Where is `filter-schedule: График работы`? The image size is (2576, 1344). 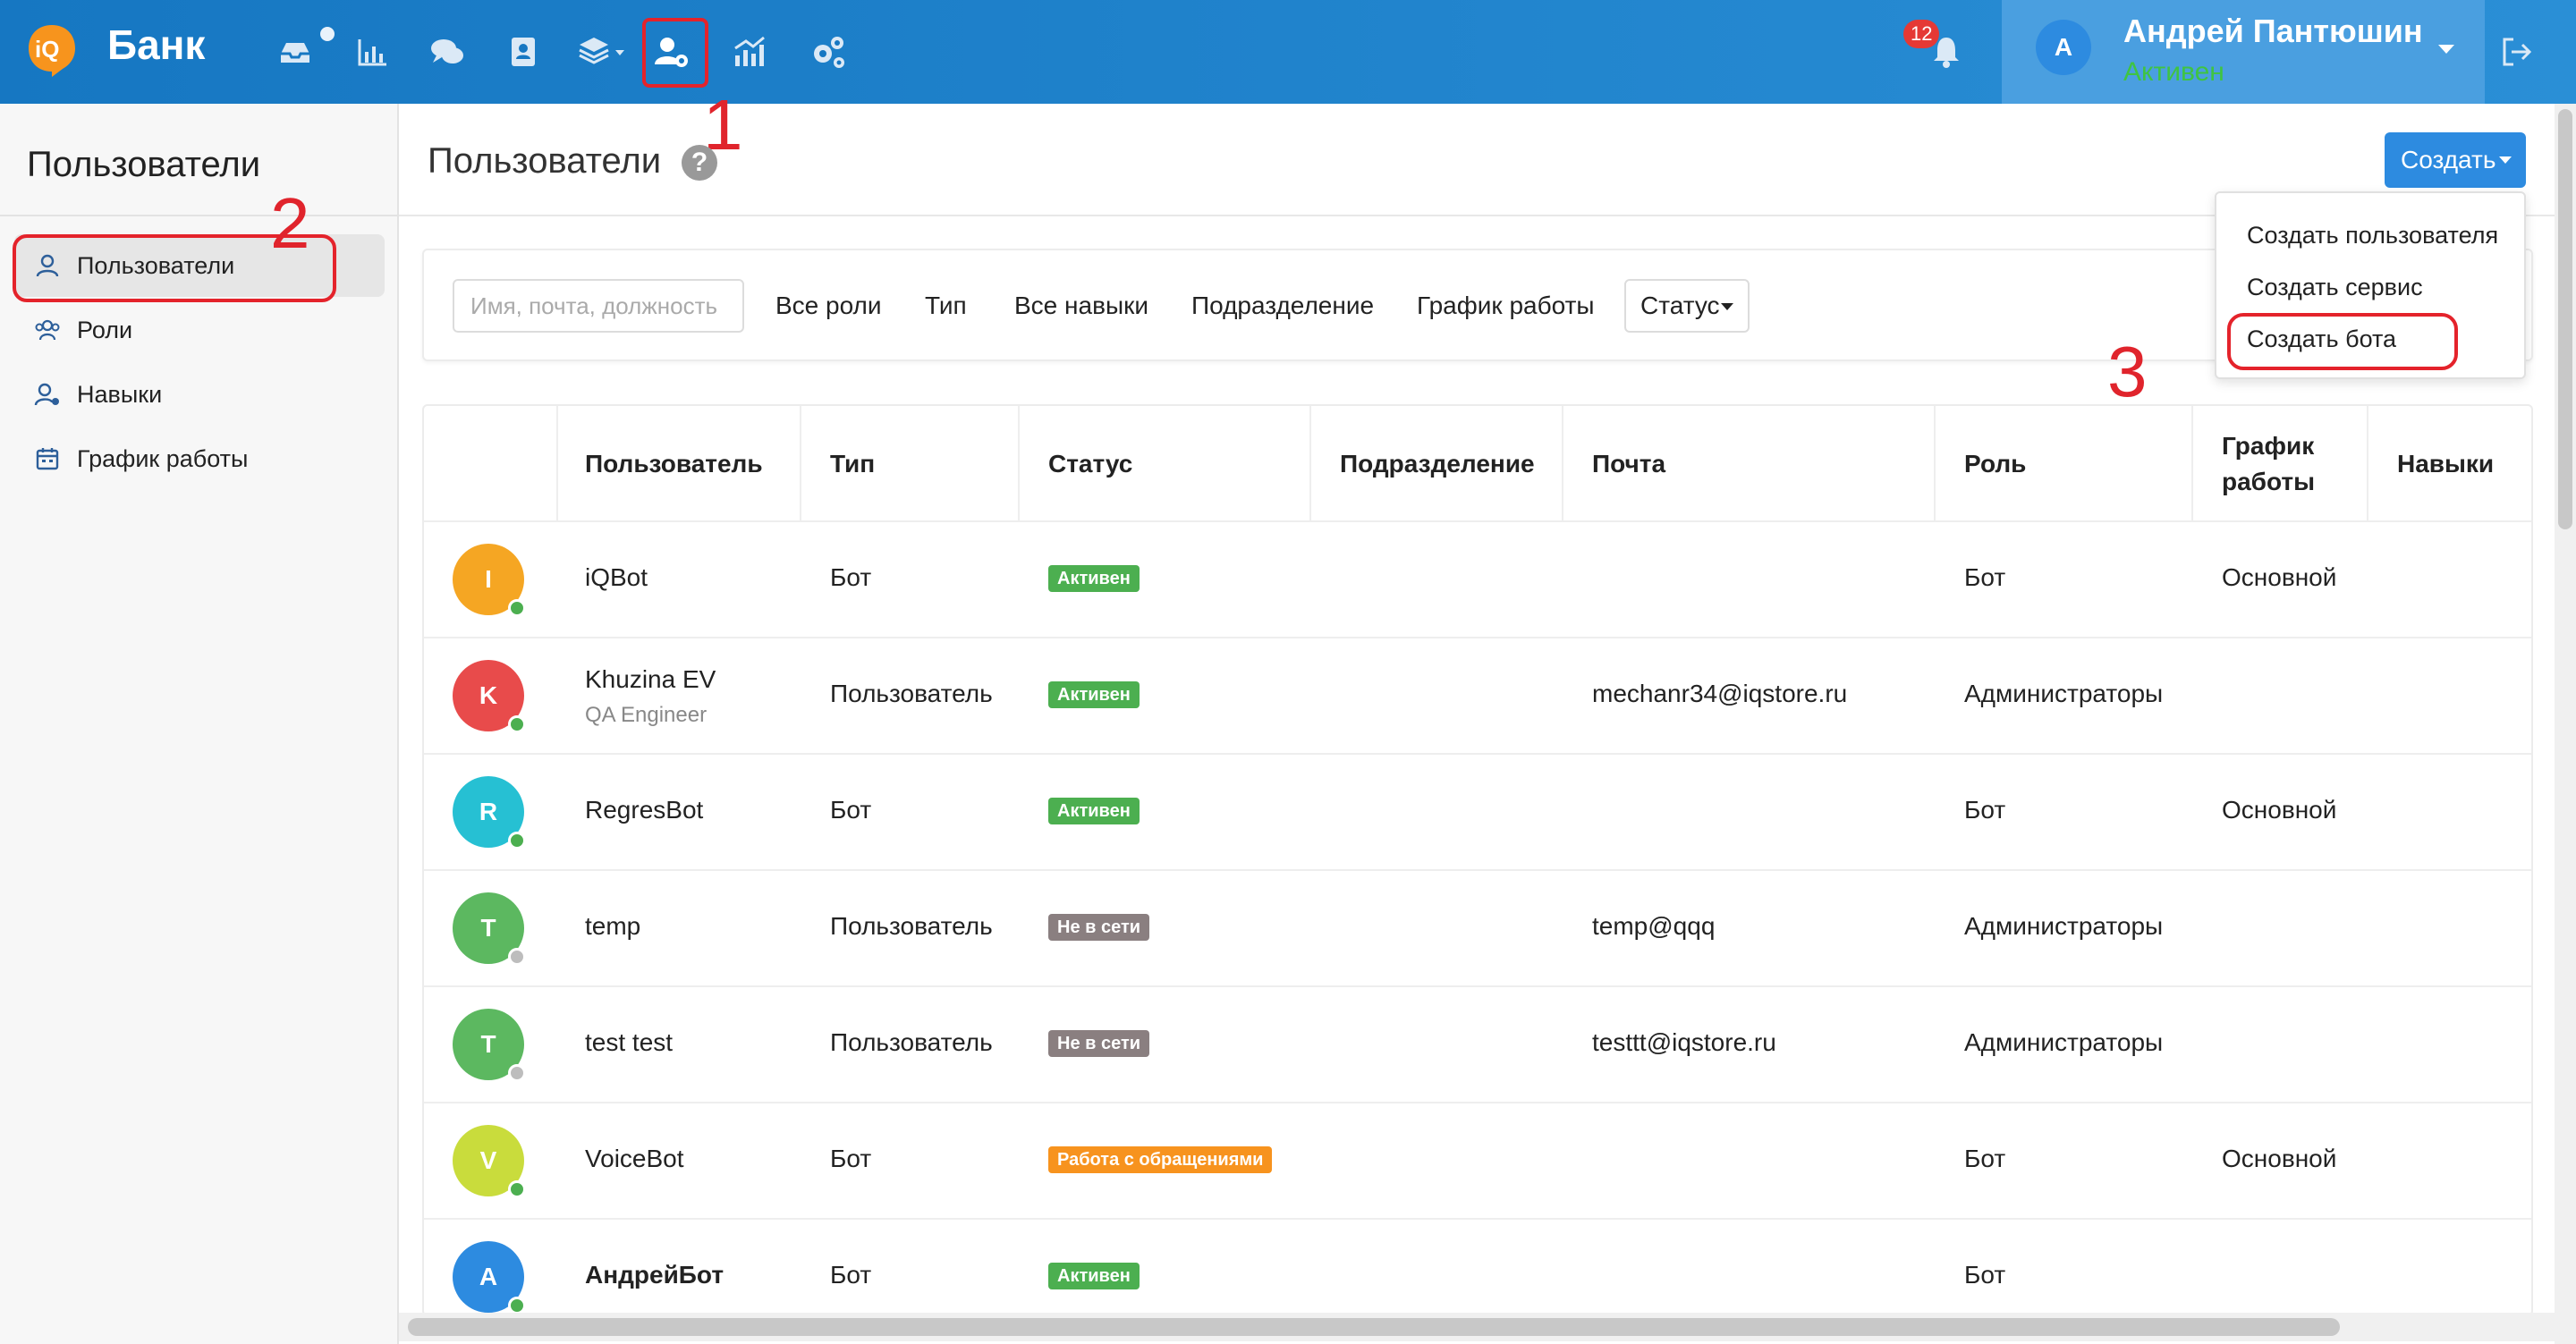 filter-schedule: График работы is located at coordinates (1506, 306).